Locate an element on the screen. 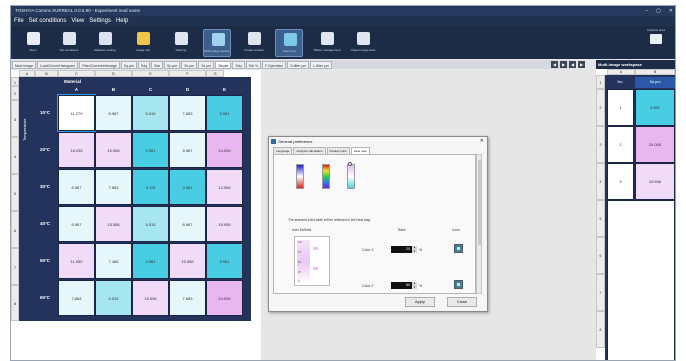  row-header: 4 is located at coordinates (15, 155).